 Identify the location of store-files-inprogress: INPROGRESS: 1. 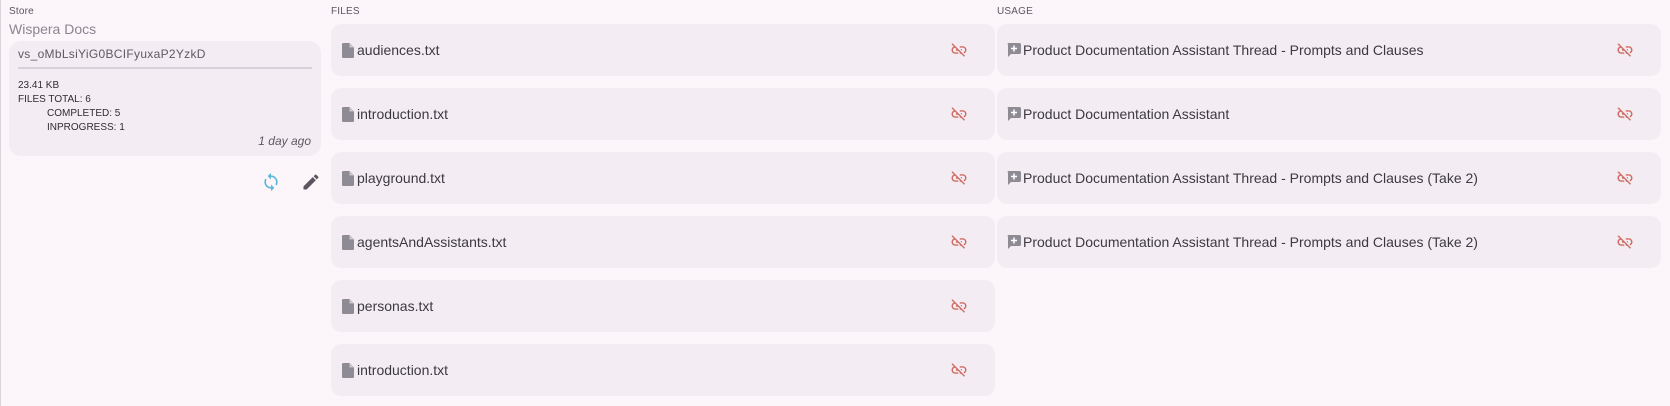
(86, 127).